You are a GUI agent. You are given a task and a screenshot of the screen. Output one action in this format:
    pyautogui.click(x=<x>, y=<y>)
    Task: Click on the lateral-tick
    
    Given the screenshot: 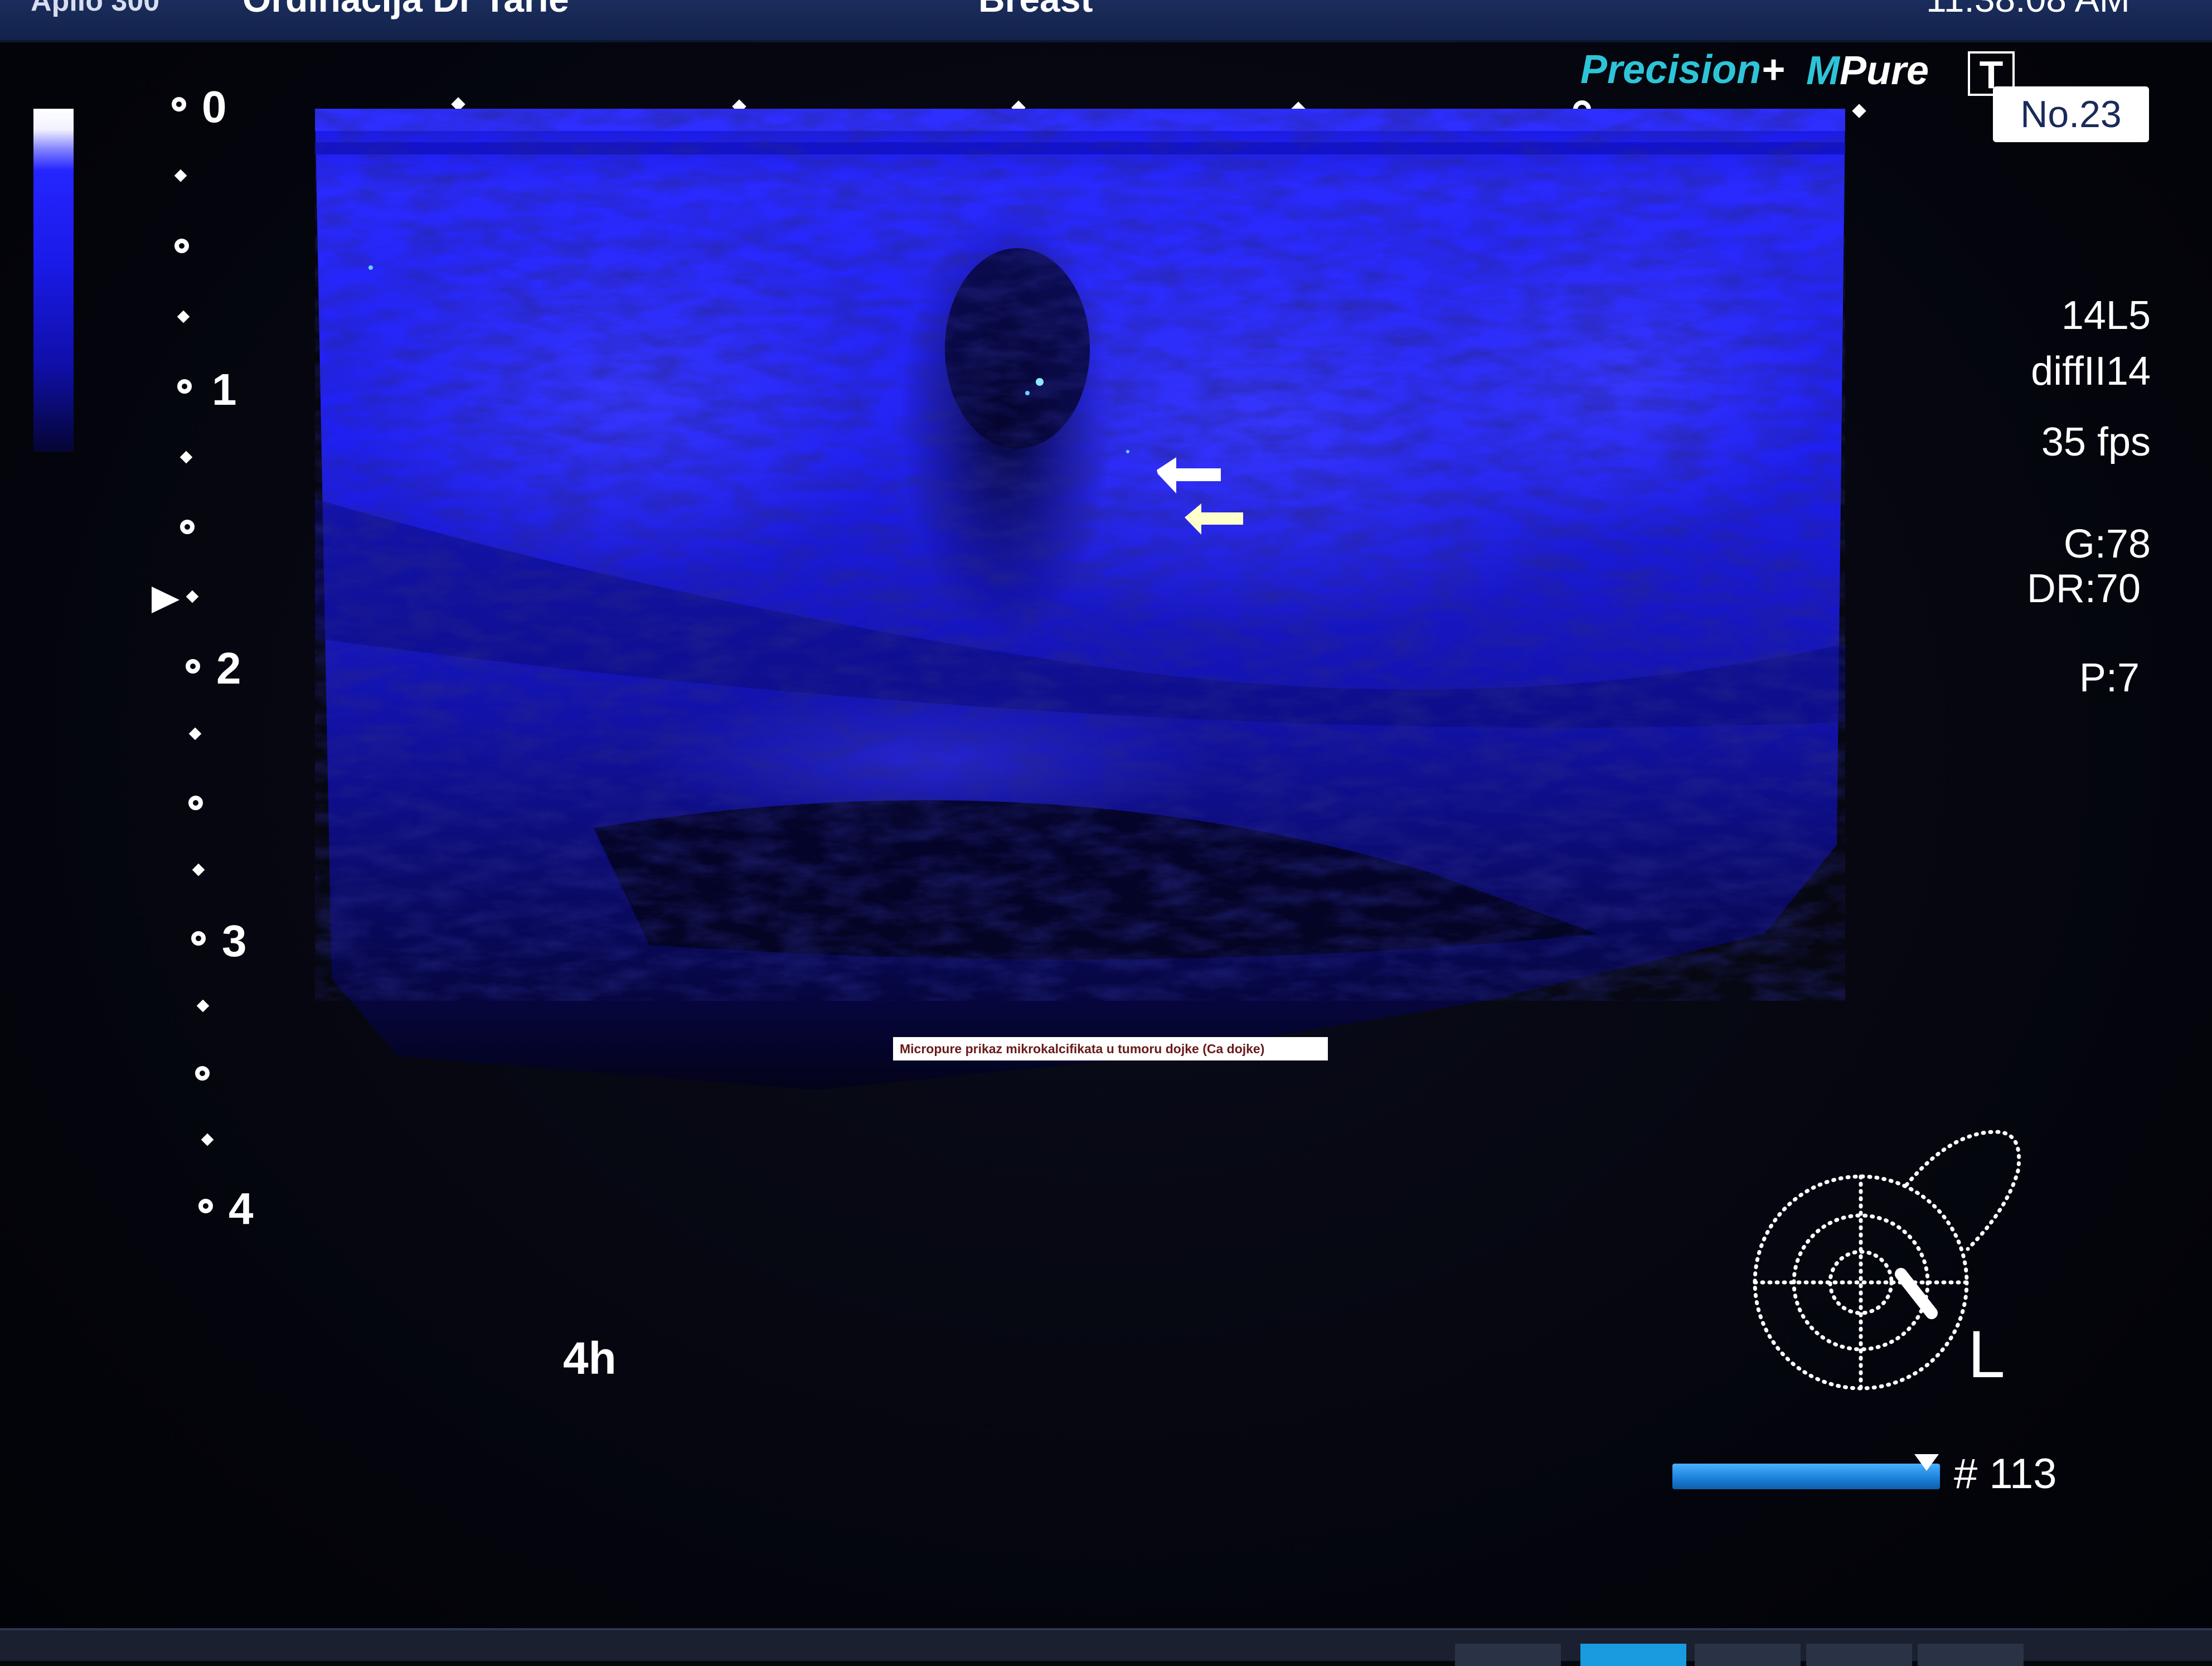 What is the action you would take?
    pyautogui.click(x=1859, y=111)
    